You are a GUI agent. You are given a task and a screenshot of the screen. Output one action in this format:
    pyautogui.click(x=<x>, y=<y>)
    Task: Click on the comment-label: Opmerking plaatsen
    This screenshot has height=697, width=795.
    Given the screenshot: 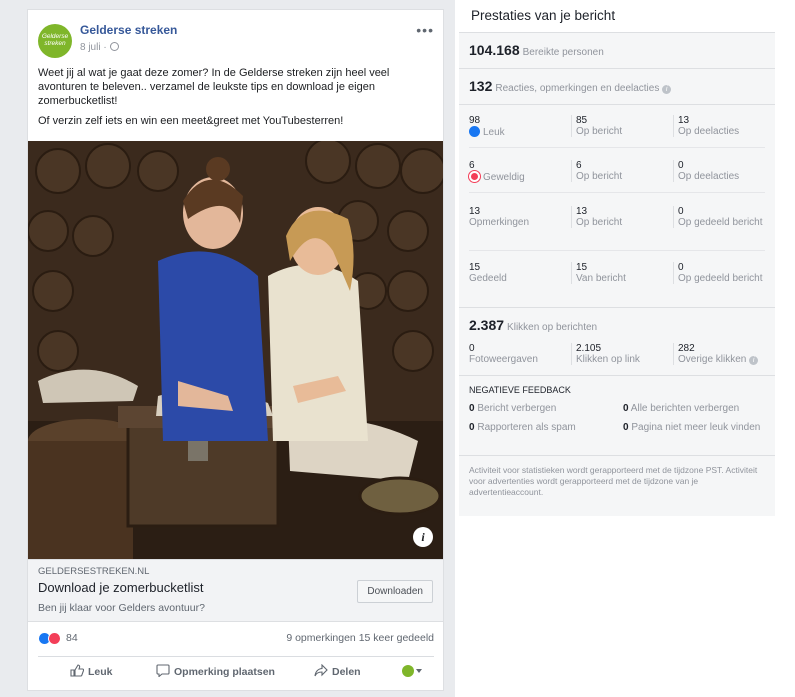 What is the action you would take?
    pyautogui.click(x=224, y=672)
    